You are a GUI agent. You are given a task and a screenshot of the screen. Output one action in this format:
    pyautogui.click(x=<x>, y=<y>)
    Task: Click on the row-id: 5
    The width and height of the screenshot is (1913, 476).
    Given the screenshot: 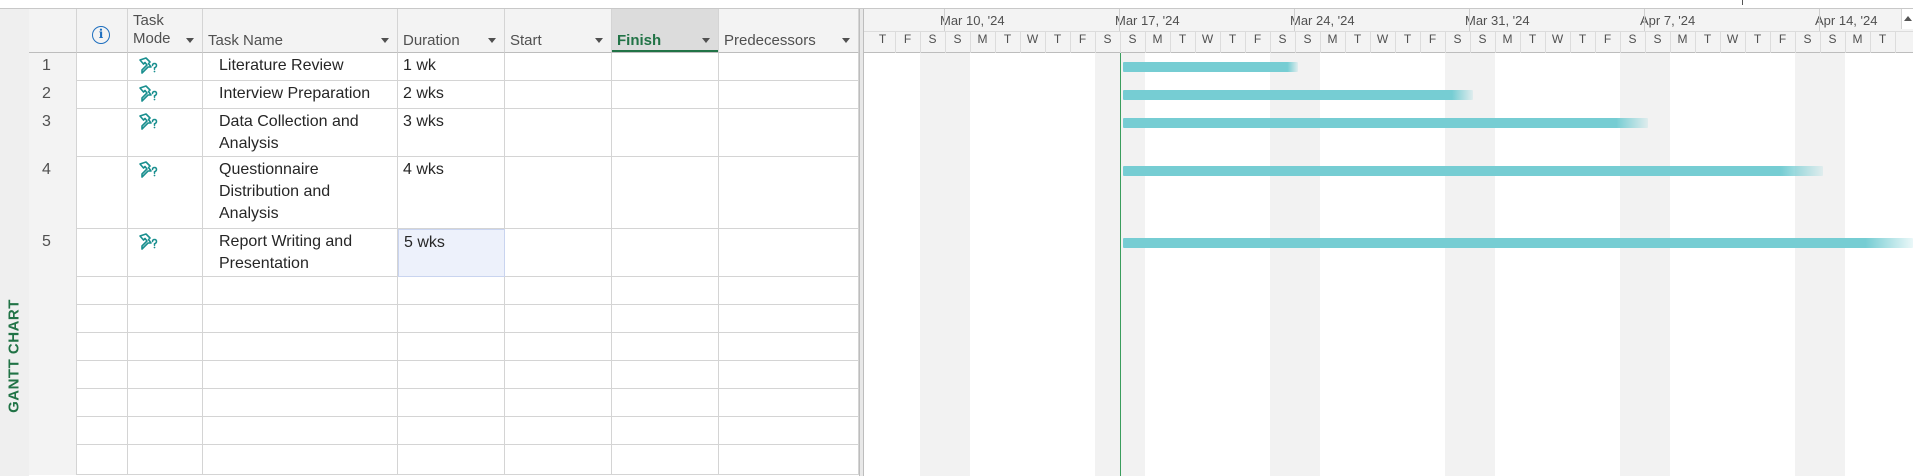 What is the action you would take?
    pyautogui.click(x=53, y=253)
    